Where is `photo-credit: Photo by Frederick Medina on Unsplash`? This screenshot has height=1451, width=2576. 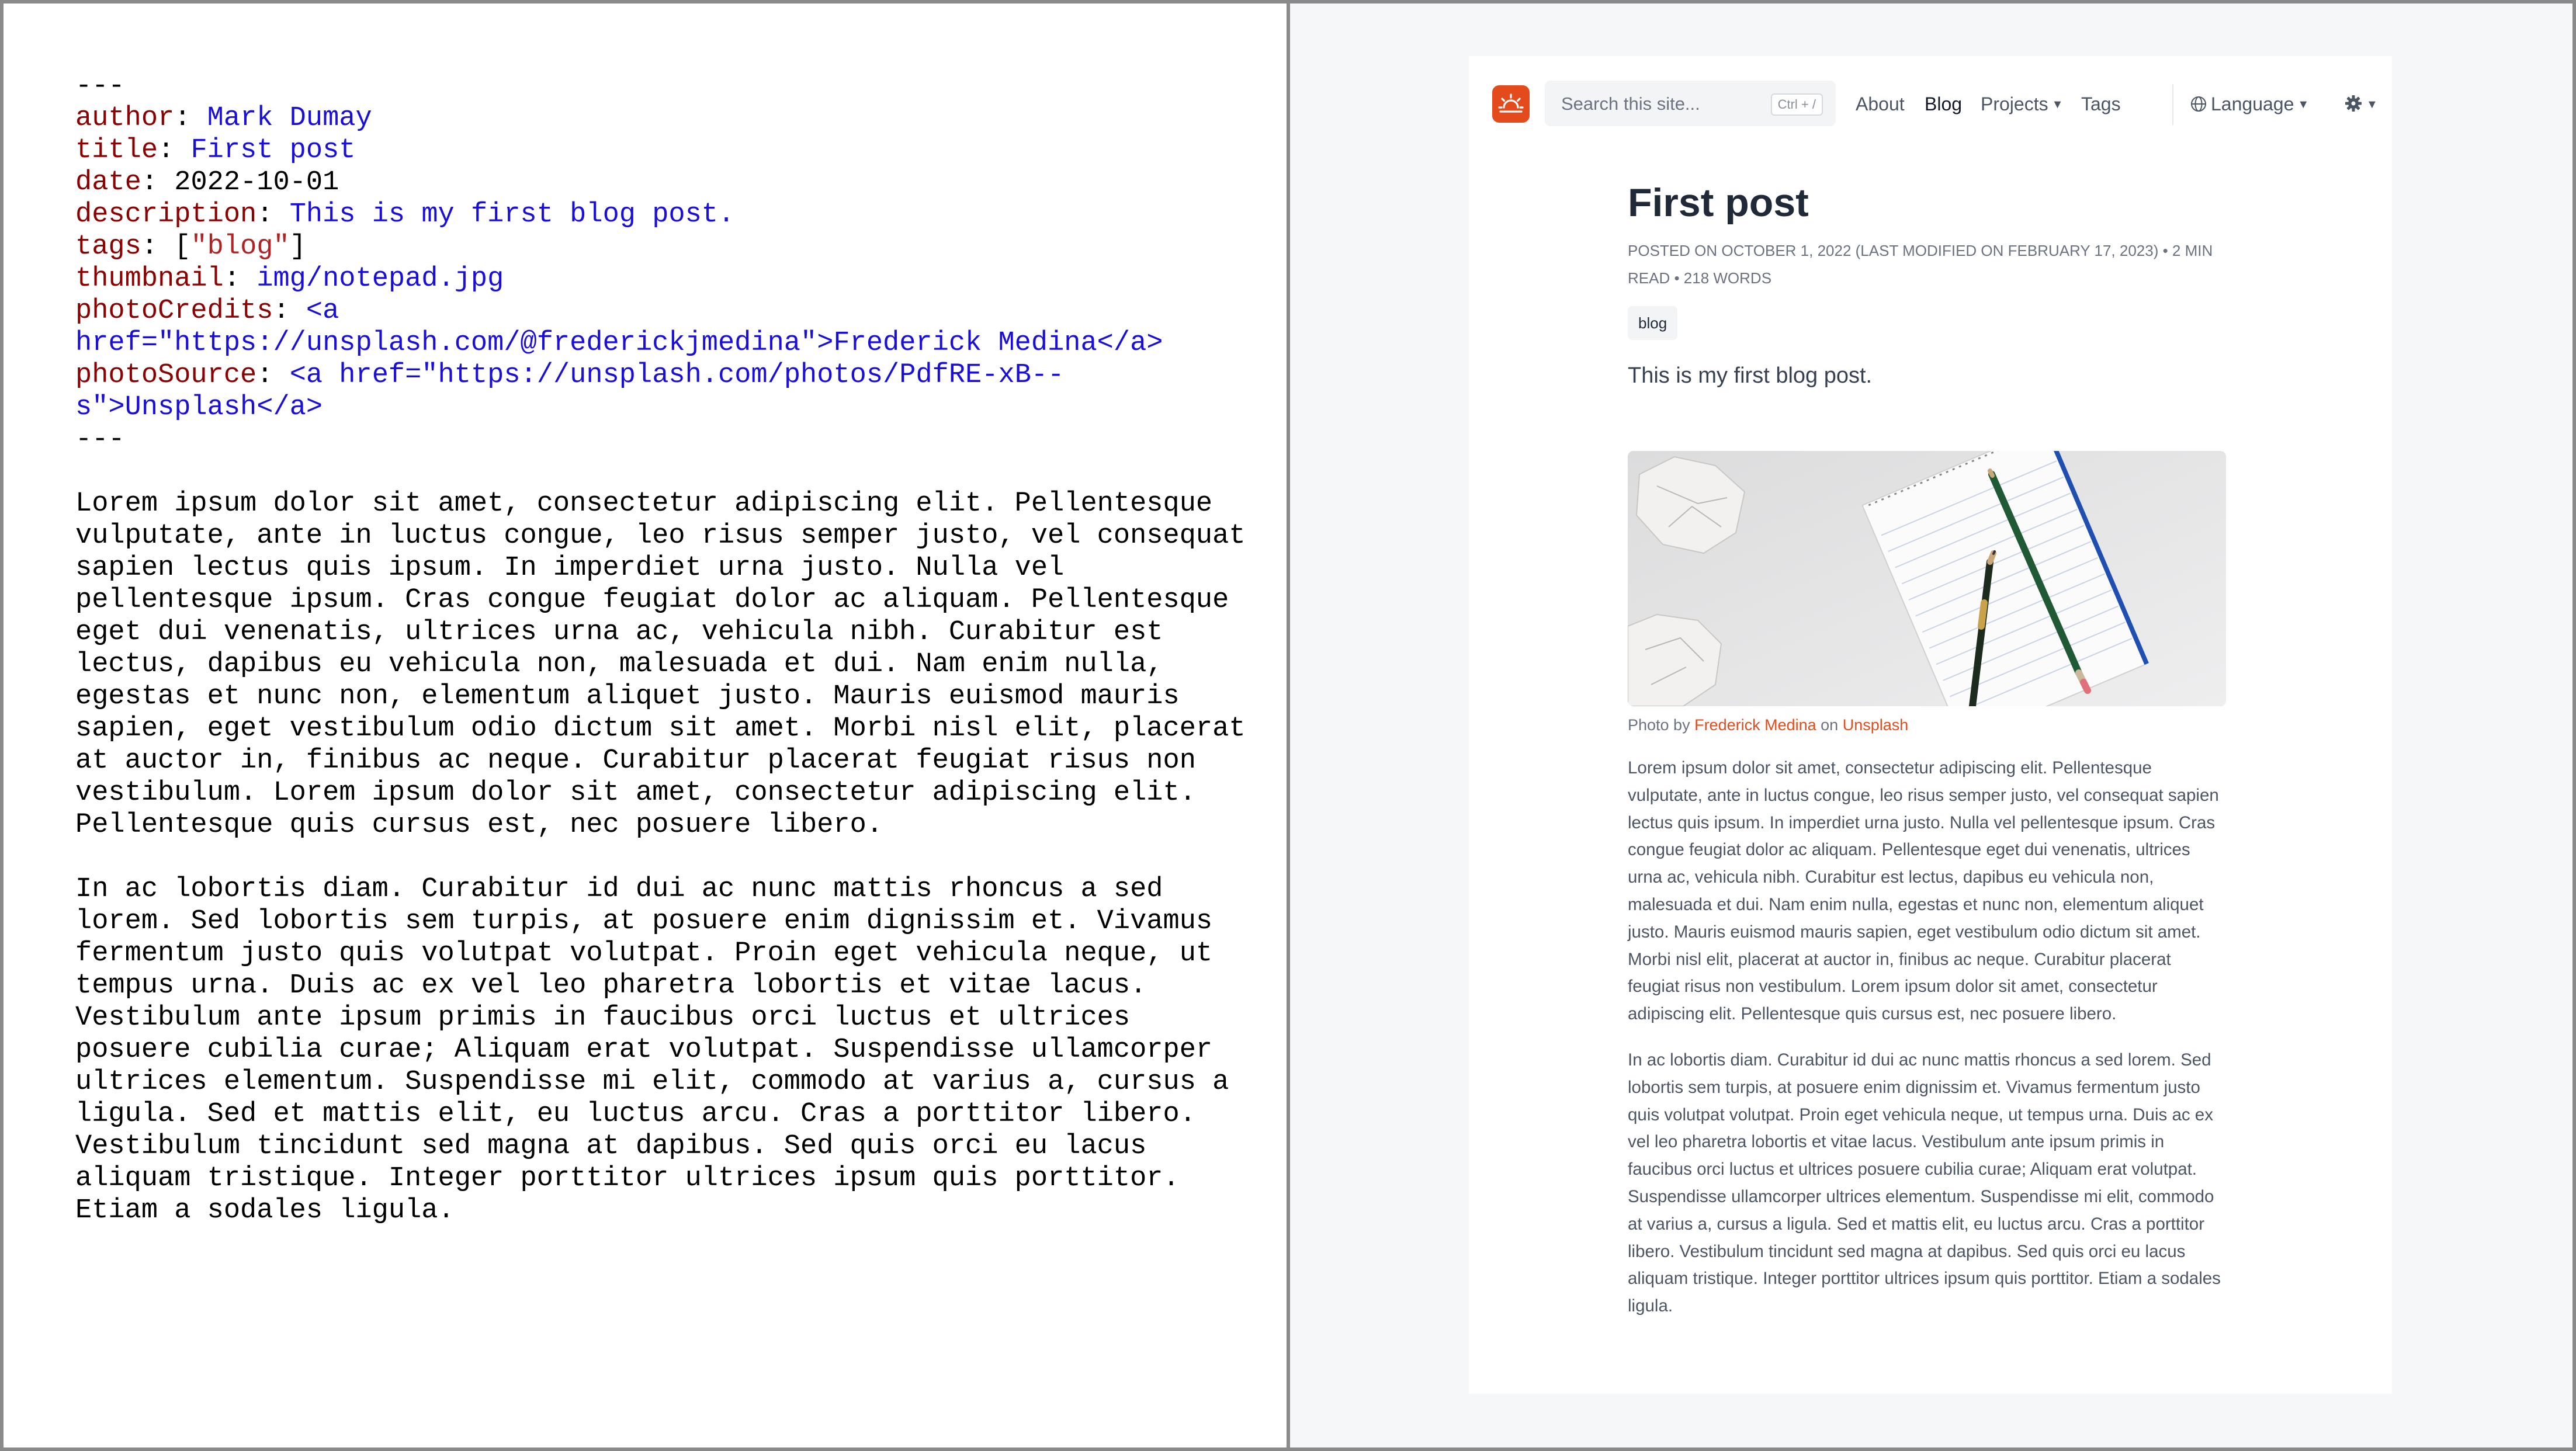 photo-credit: Photo by Frederick Medina on Unsplash is located at coordinates (1768, 725).